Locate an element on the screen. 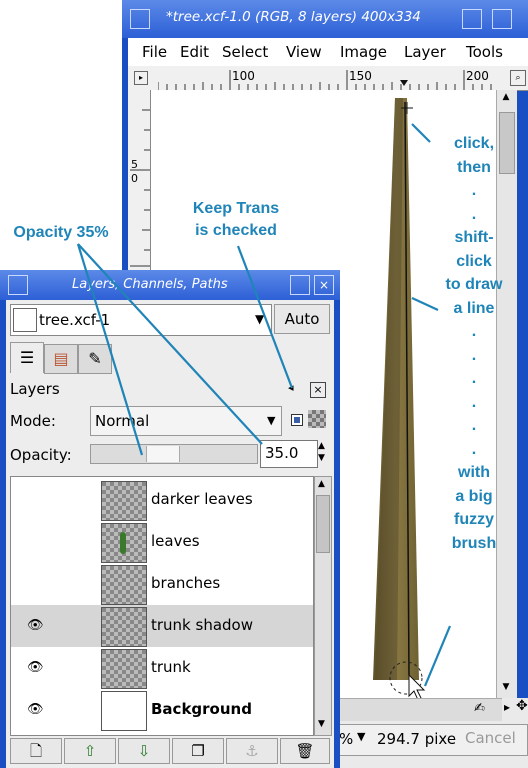 The image size is (528, 768). canvas-menu-icon: ▸ is located at coordinates (141, 78).